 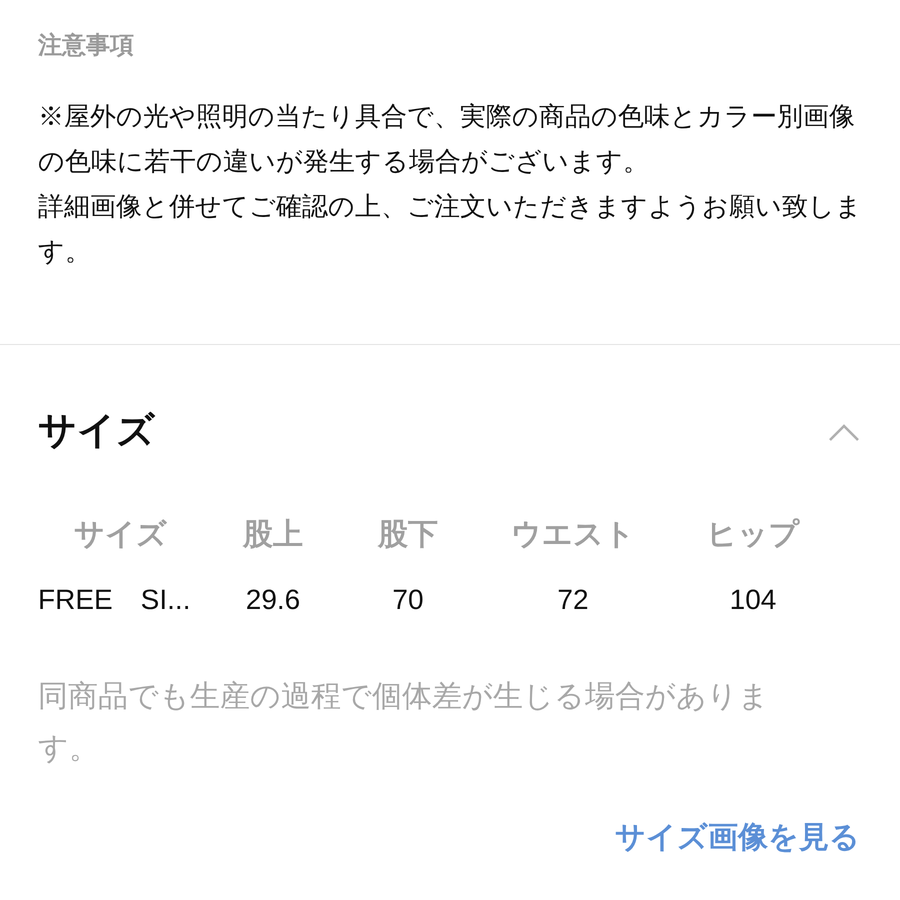 I want to click on section-heading: 注意事項, so click(x=86, y=46).